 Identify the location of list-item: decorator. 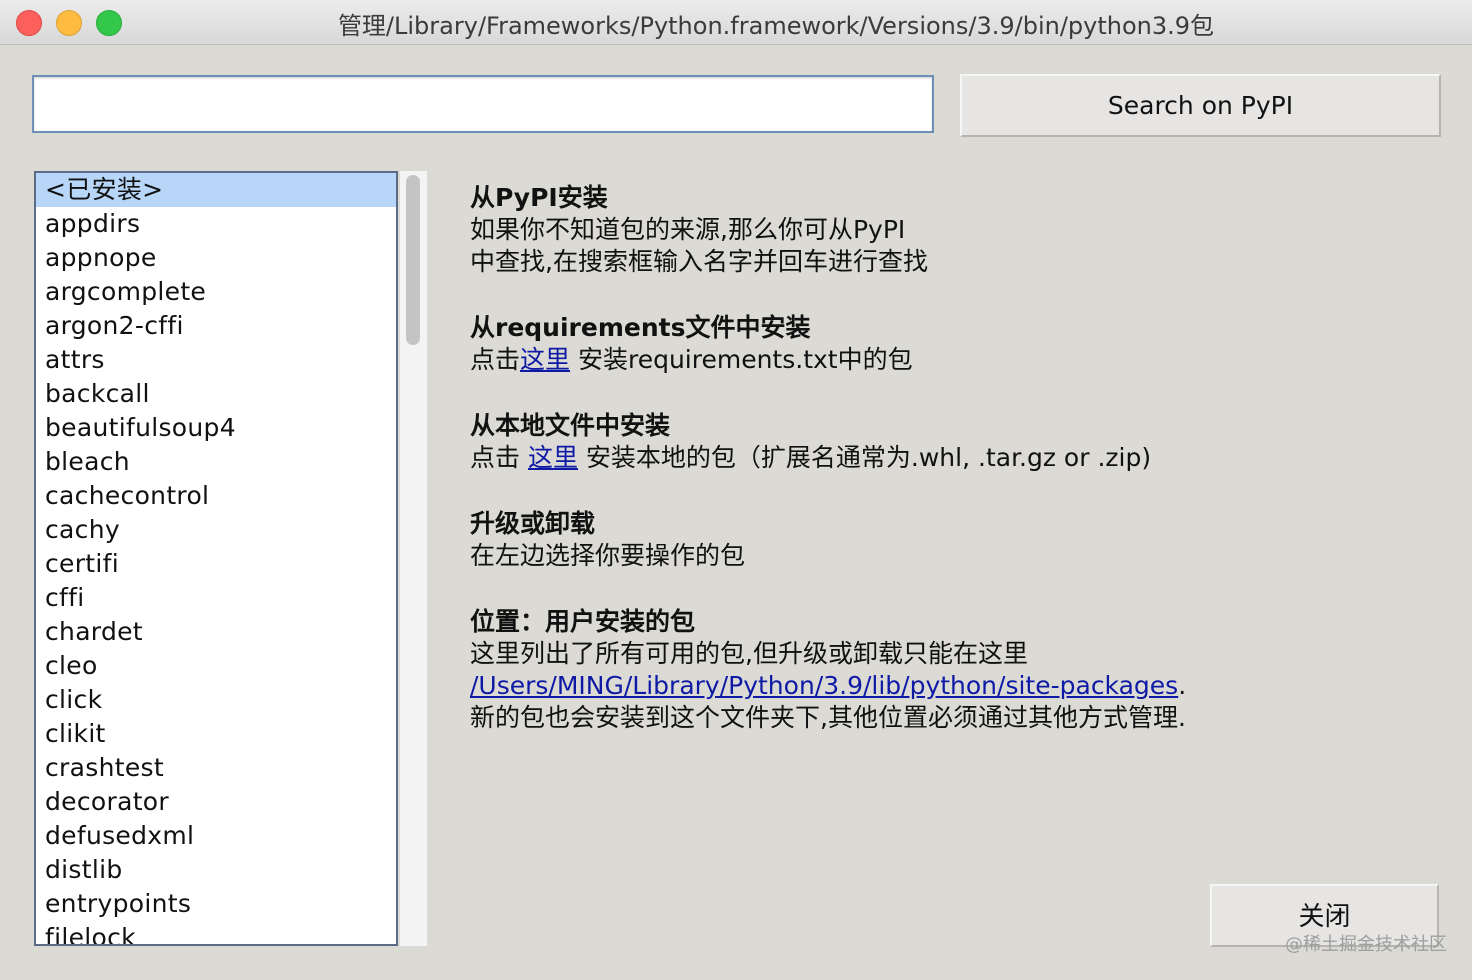
(216, 802).